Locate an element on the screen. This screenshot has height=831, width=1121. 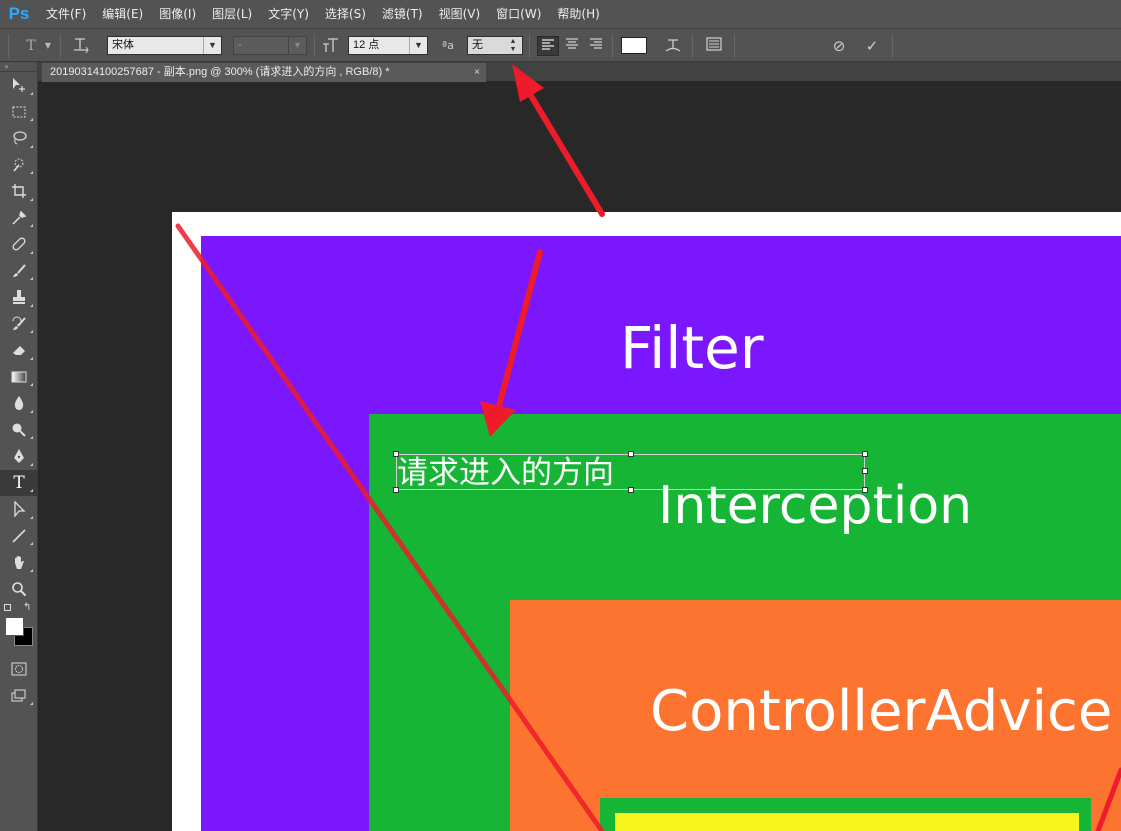
quick-select-icon is located at coordinates (19, 165).